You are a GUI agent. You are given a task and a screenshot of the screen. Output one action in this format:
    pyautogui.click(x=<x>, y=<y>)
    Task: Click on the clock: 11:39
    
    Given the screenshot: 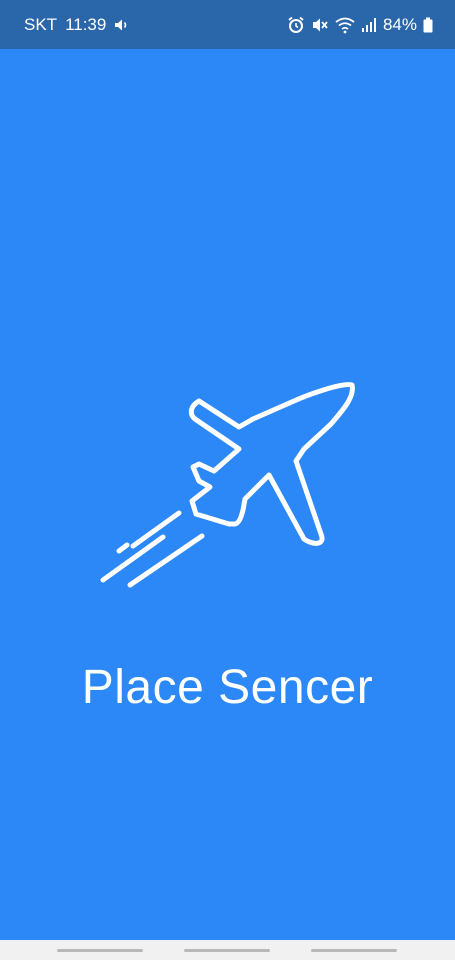 What is the action you would take?
    pyautogui.click(x=86, y=24)
    